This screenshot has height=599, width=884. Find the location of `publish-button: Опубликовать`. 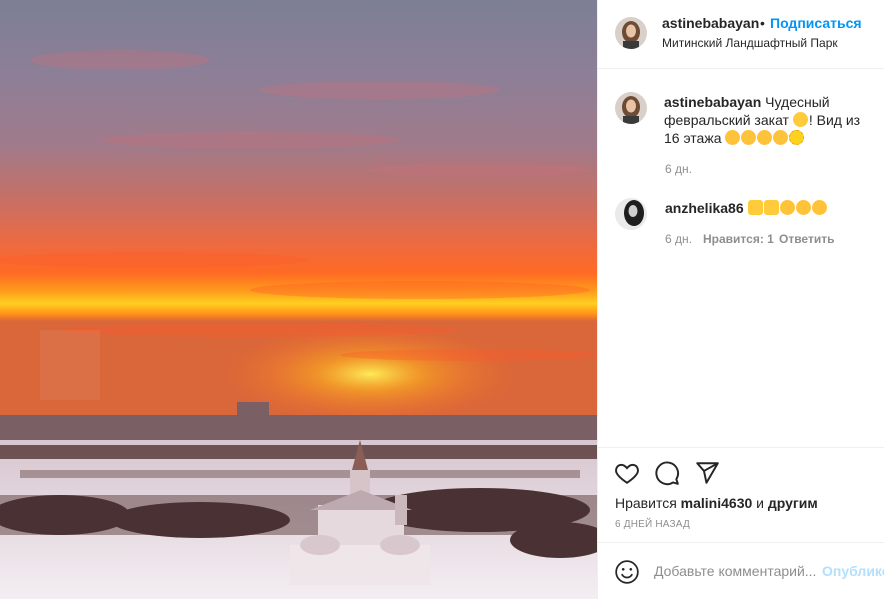

publish-button: Опубликовать is located at coordinates (853, 571).